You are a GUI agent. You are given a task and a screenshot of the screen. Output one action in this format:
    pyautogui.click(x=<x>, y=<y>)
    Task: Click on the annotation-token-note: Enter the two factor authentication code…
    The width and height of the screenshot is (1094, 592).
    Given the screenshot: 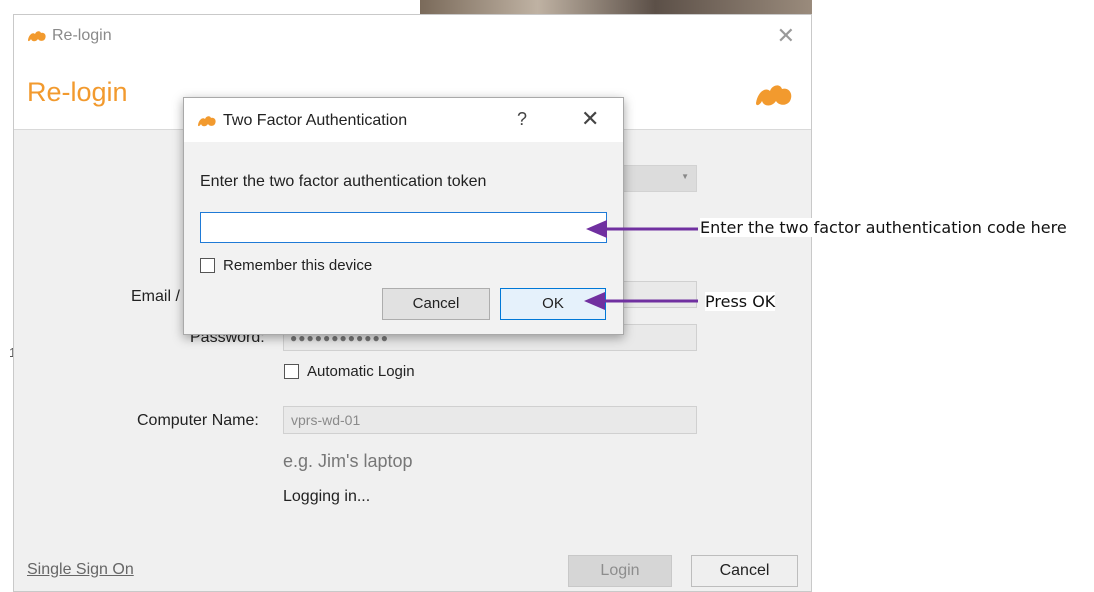 What is the action you would take?
    pyautogui.click(x=883, y=227)
    